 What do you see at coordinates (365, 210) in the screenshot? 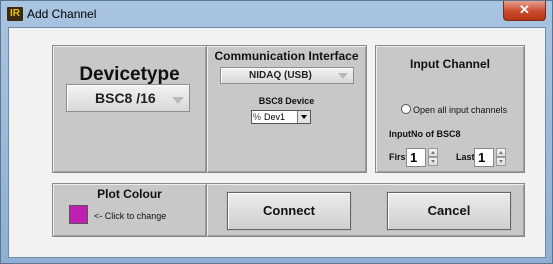
I see `action-buttons-panel: Connect Cancel` at bounding box center [365, 210].